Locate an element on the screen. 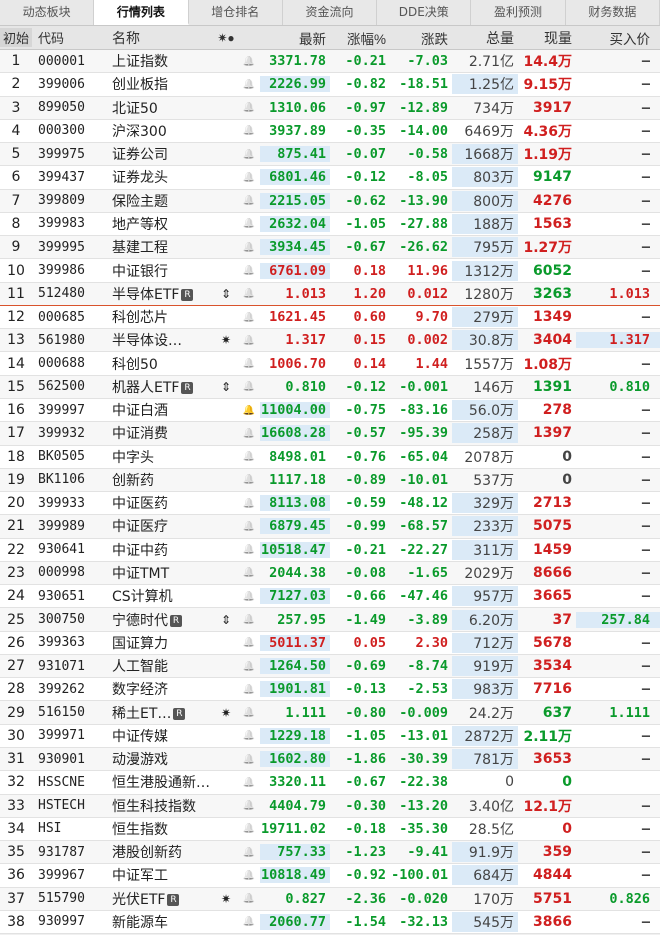 The height and width of the screenshot is (935, 660). header-code: 代码 is located at coordinates (71, 37).